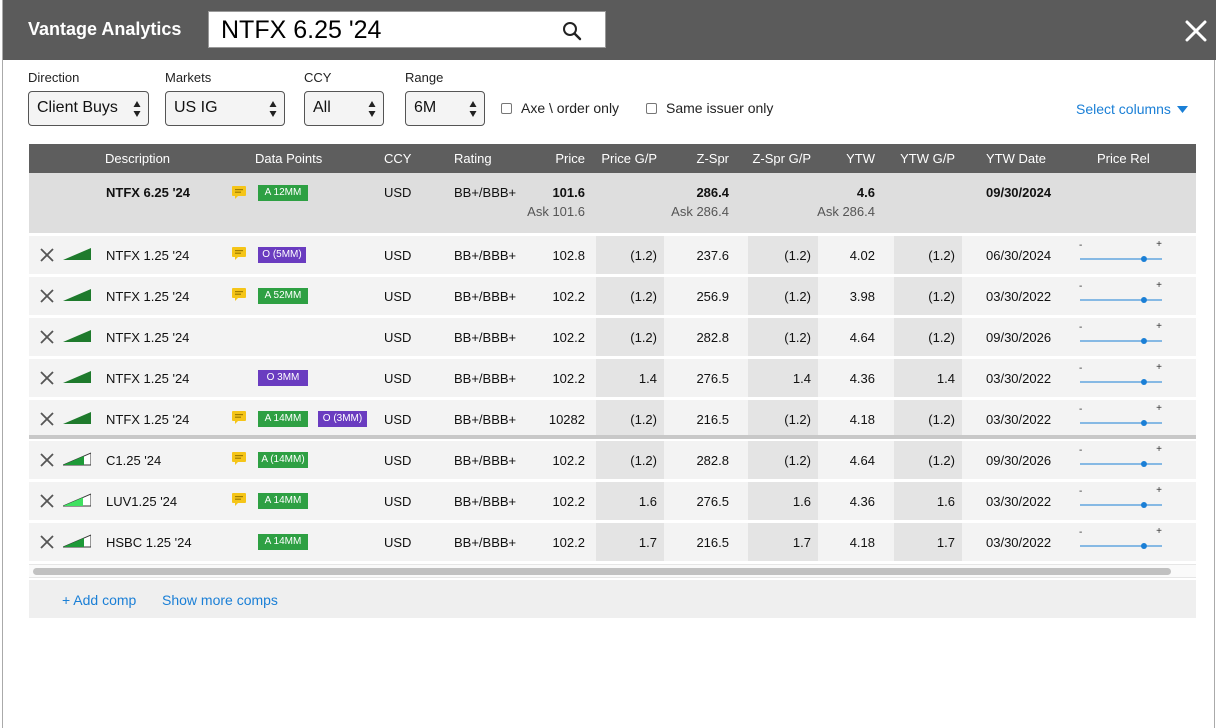  Describe the element at coordinates (1196, 31) in the screenshot. I see `close-icon` at that location.